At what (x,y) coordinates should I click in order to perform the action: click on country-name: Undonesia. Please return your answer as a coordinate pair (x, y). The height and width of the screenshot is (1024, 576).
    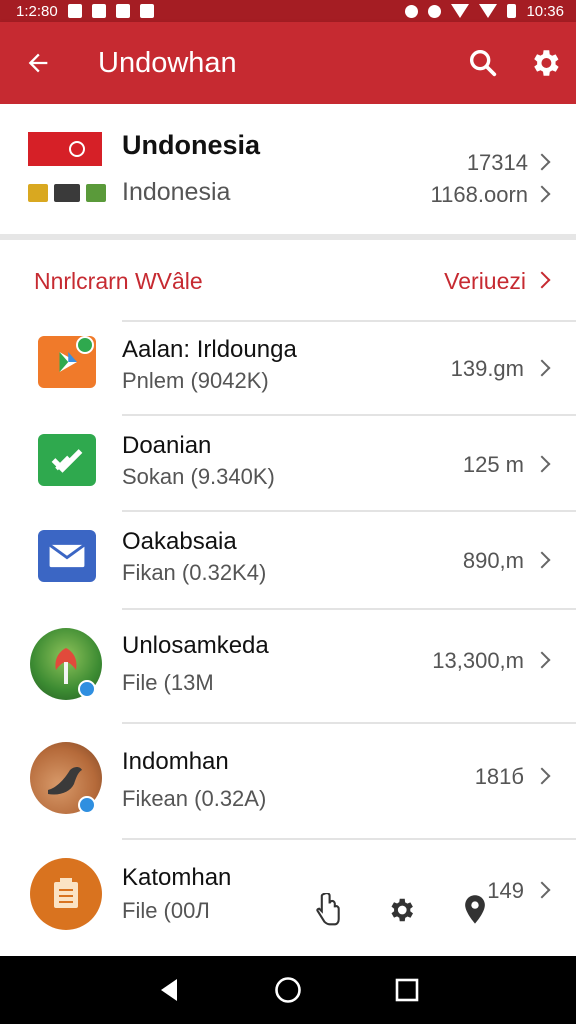
    Looking at the image, I should click on (191, 145).